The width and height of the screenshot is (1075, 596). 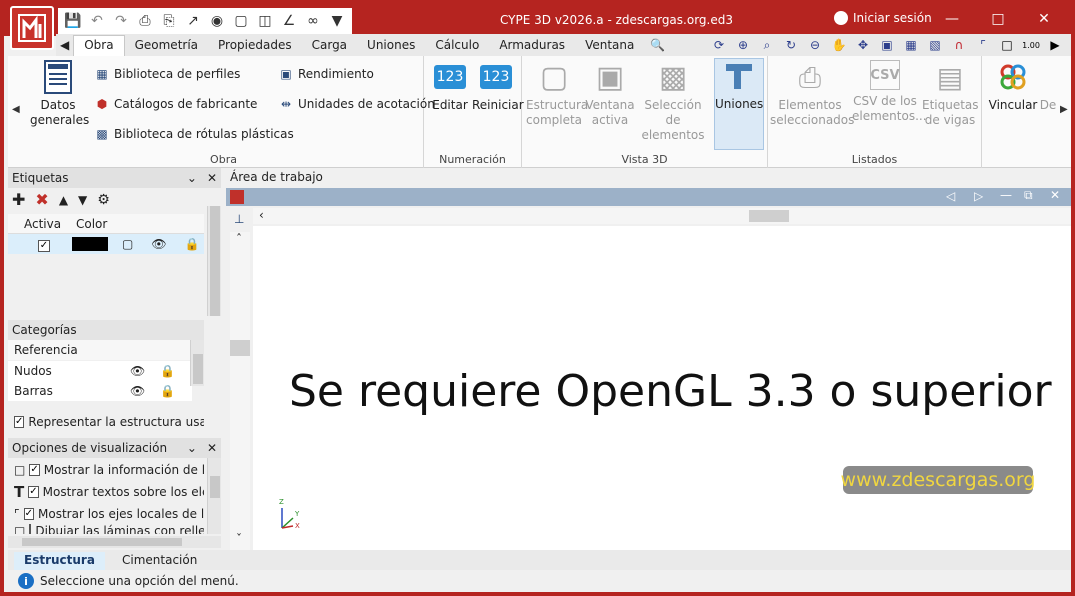 I want to click on view-close-icon: ✕, so click(x=1055, y=195).